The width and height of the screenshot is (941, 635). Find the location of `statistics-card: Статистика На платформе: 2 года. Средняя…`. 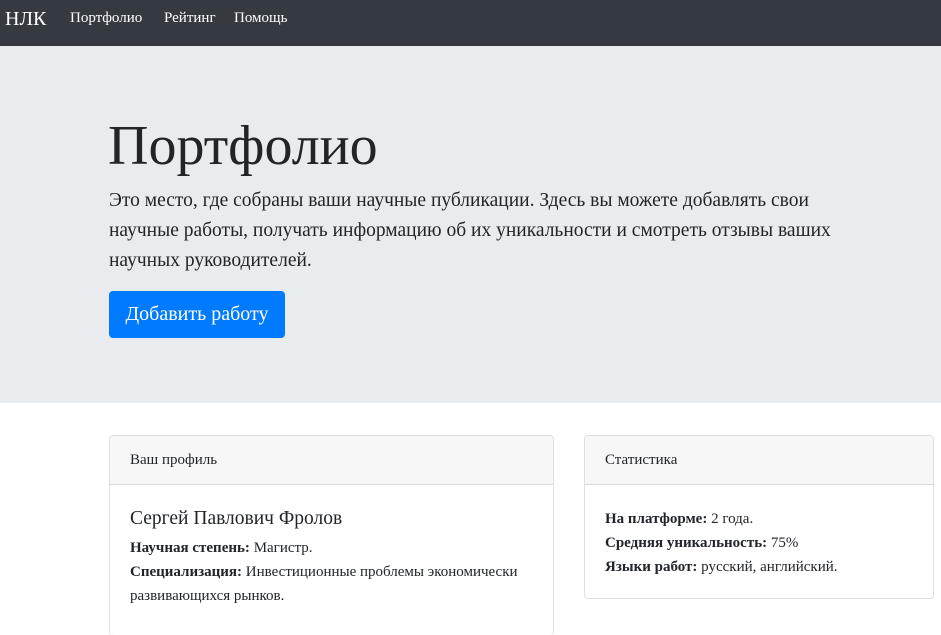

statistics-card: Статистика На платформе: 2 года. Средняя… is located at coordinates (759, 517).